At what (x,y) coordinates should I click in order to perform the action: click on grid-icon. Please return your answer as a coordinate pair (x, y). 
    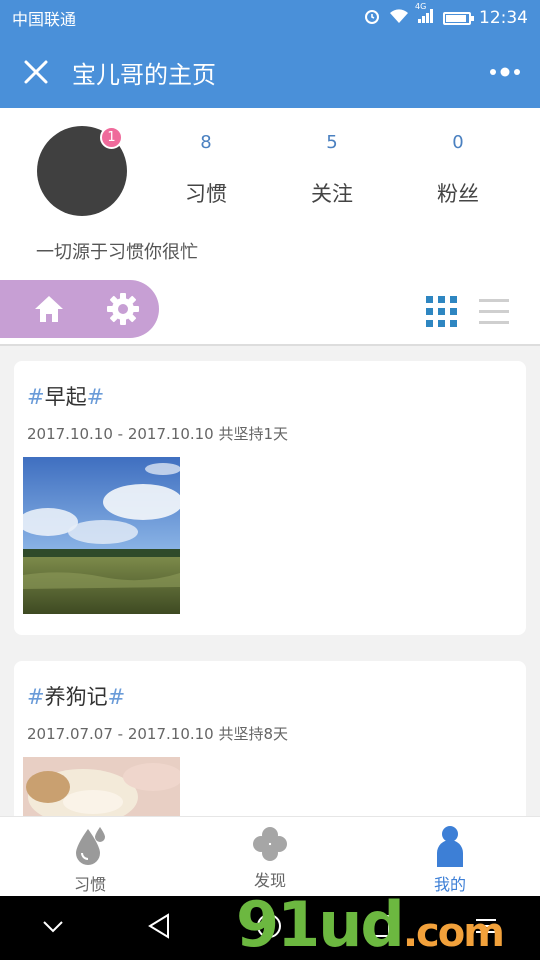
    Looking at the image, I should click on (441, 311).